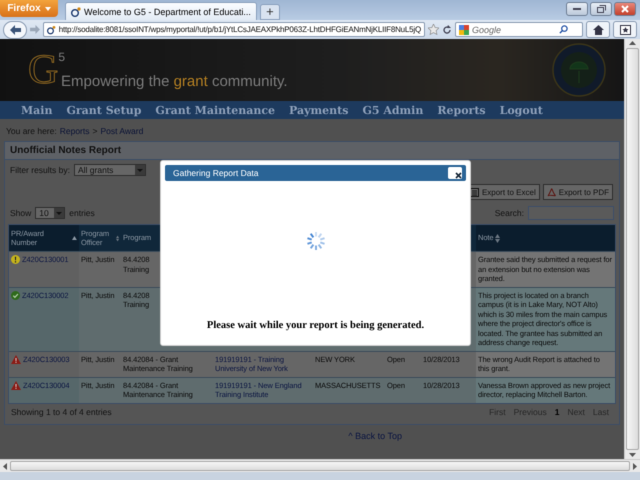 The height and width of the screenshot is (480, 640). I want to click on star-icon, so click(433, 29).